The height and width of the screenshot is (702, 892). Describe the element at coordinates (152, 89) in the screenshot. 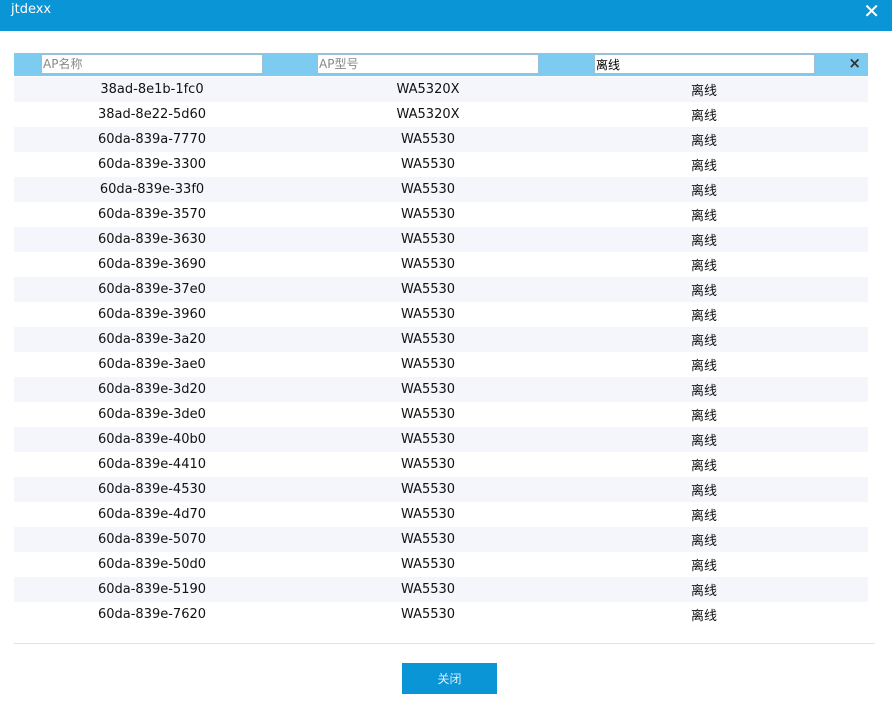

I see `ap-name-cell: 38ad-8e1b-1fc0` at that location.